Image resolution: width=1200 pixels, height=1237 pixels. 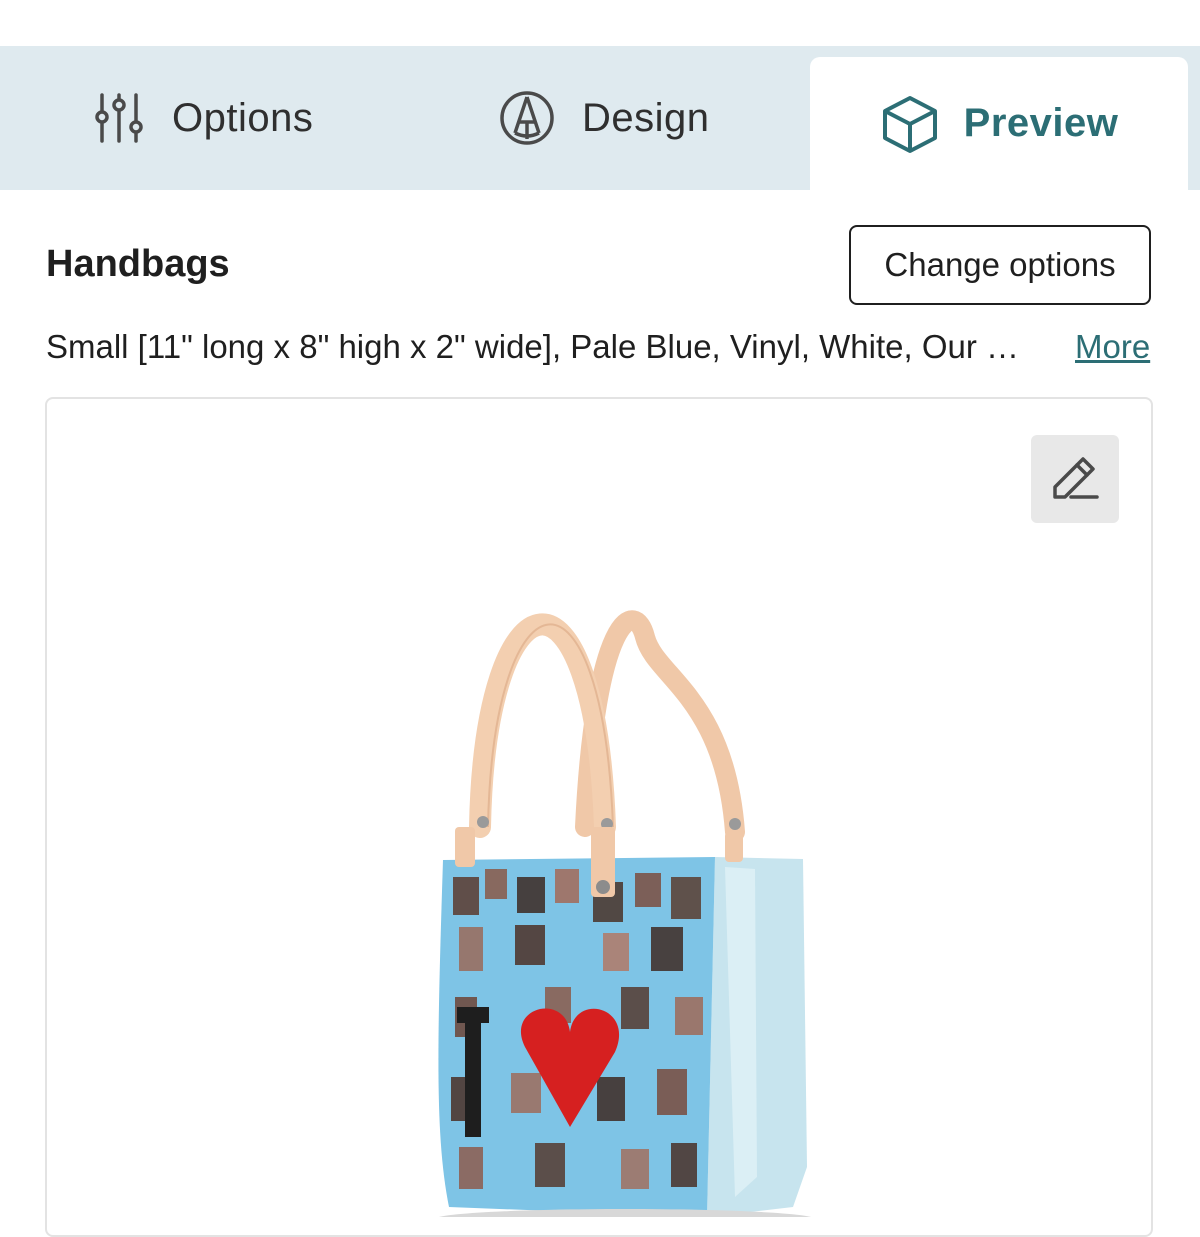 What do you see at coordinates (119, 118) in the screenshot?
I see `sliders-icon` at bounding box center [119, 118].